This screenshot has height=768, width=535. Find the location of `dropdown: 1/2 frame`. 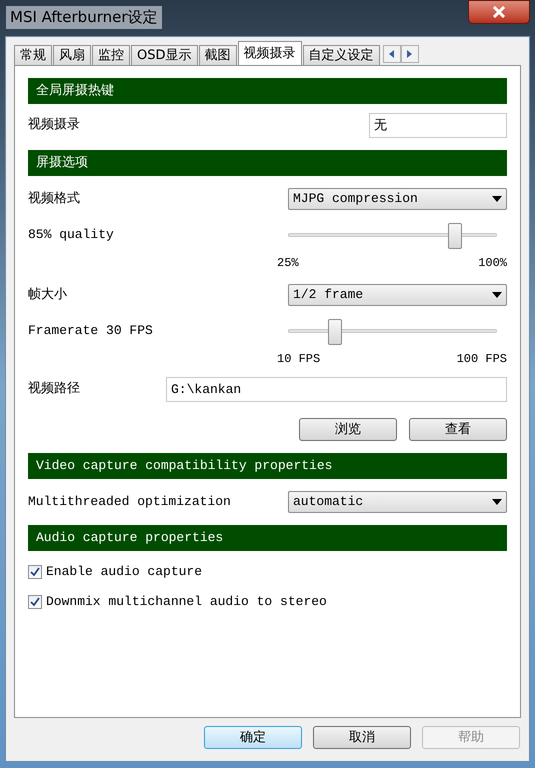

dropdown: 1/2 frame is located at coordinates (397, 295).